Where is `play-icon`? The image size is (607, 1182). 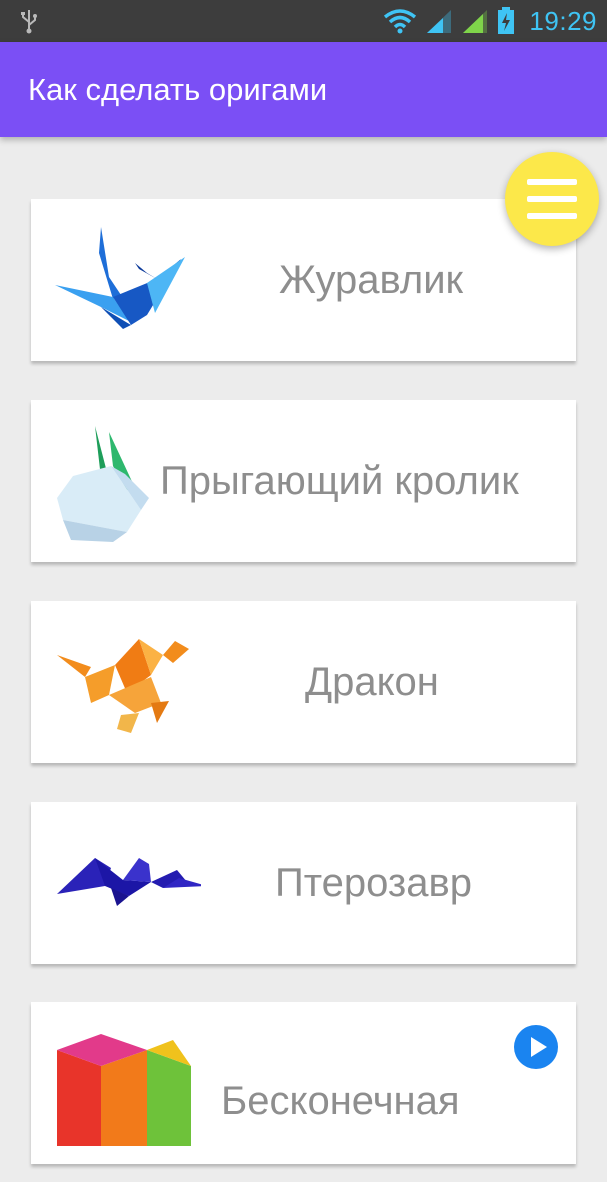
play-icon is located at coordinates (539, 1047).